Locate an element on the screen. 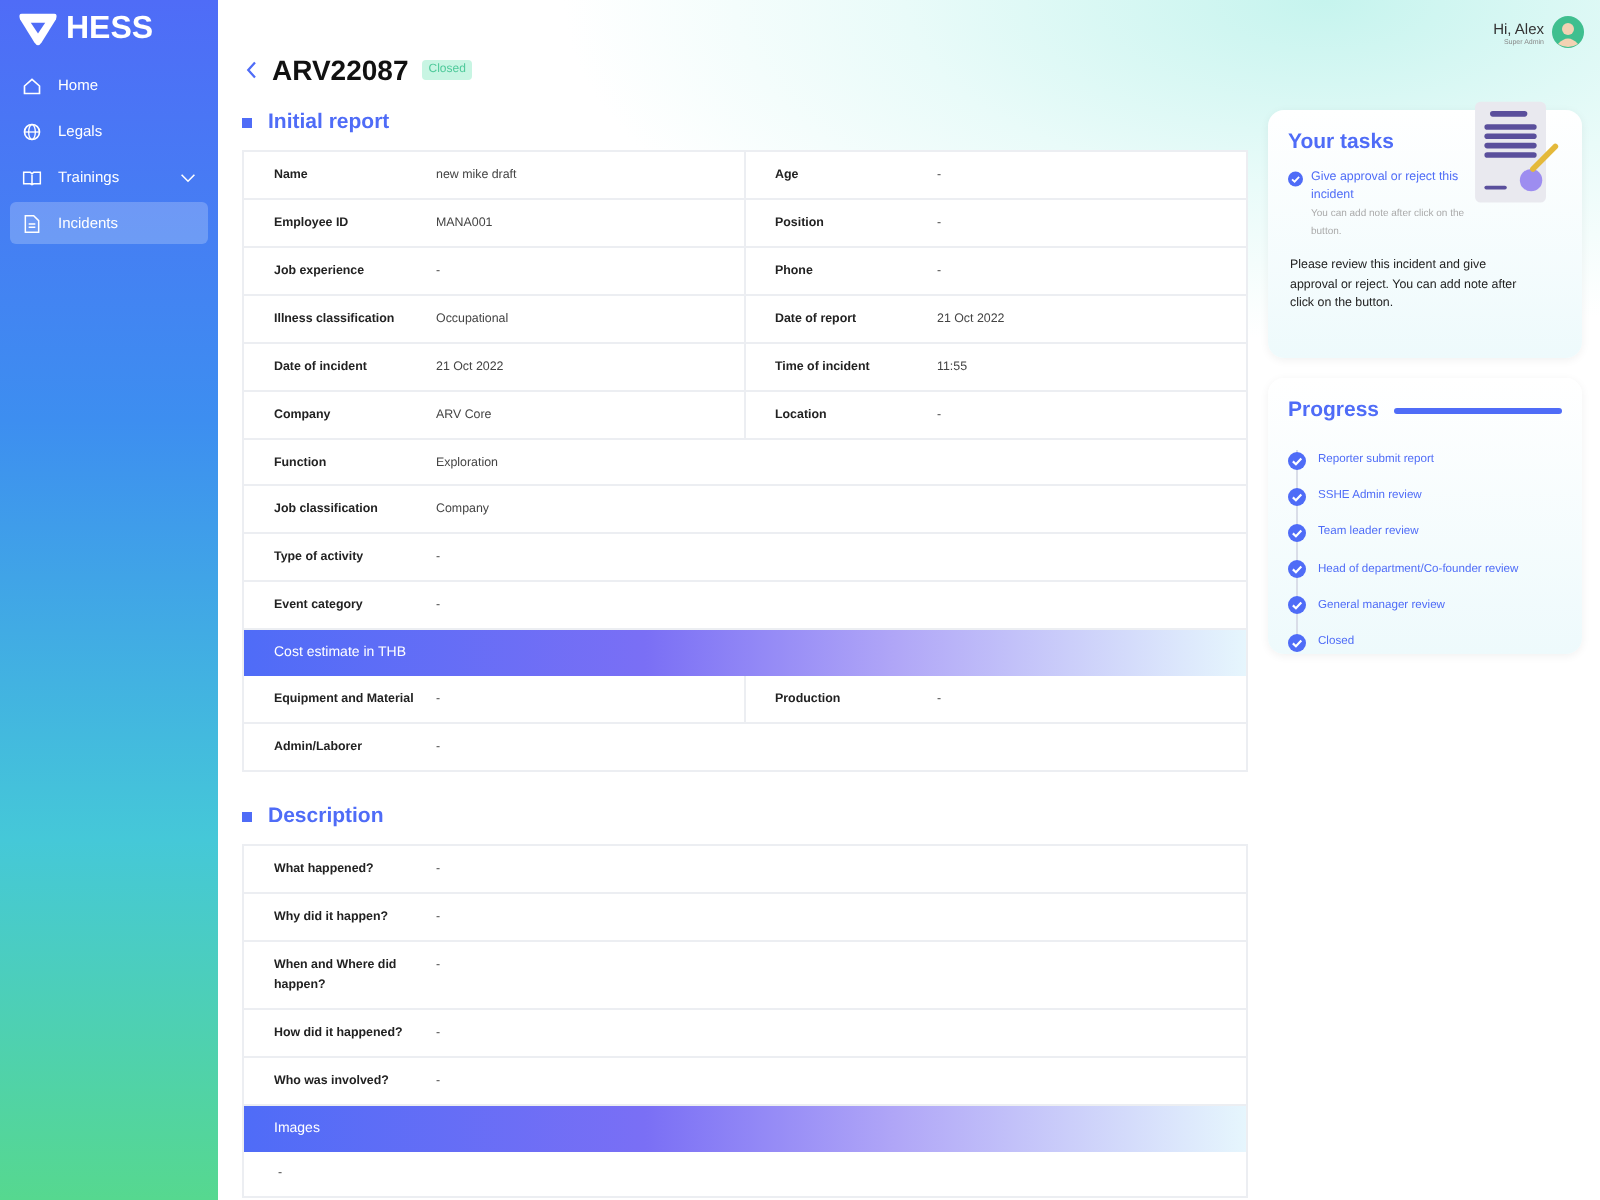 Image resolution: width=1600 pixels, height=1200 pixels. card-title: Your tasks is located at coordinates (1342, 142).